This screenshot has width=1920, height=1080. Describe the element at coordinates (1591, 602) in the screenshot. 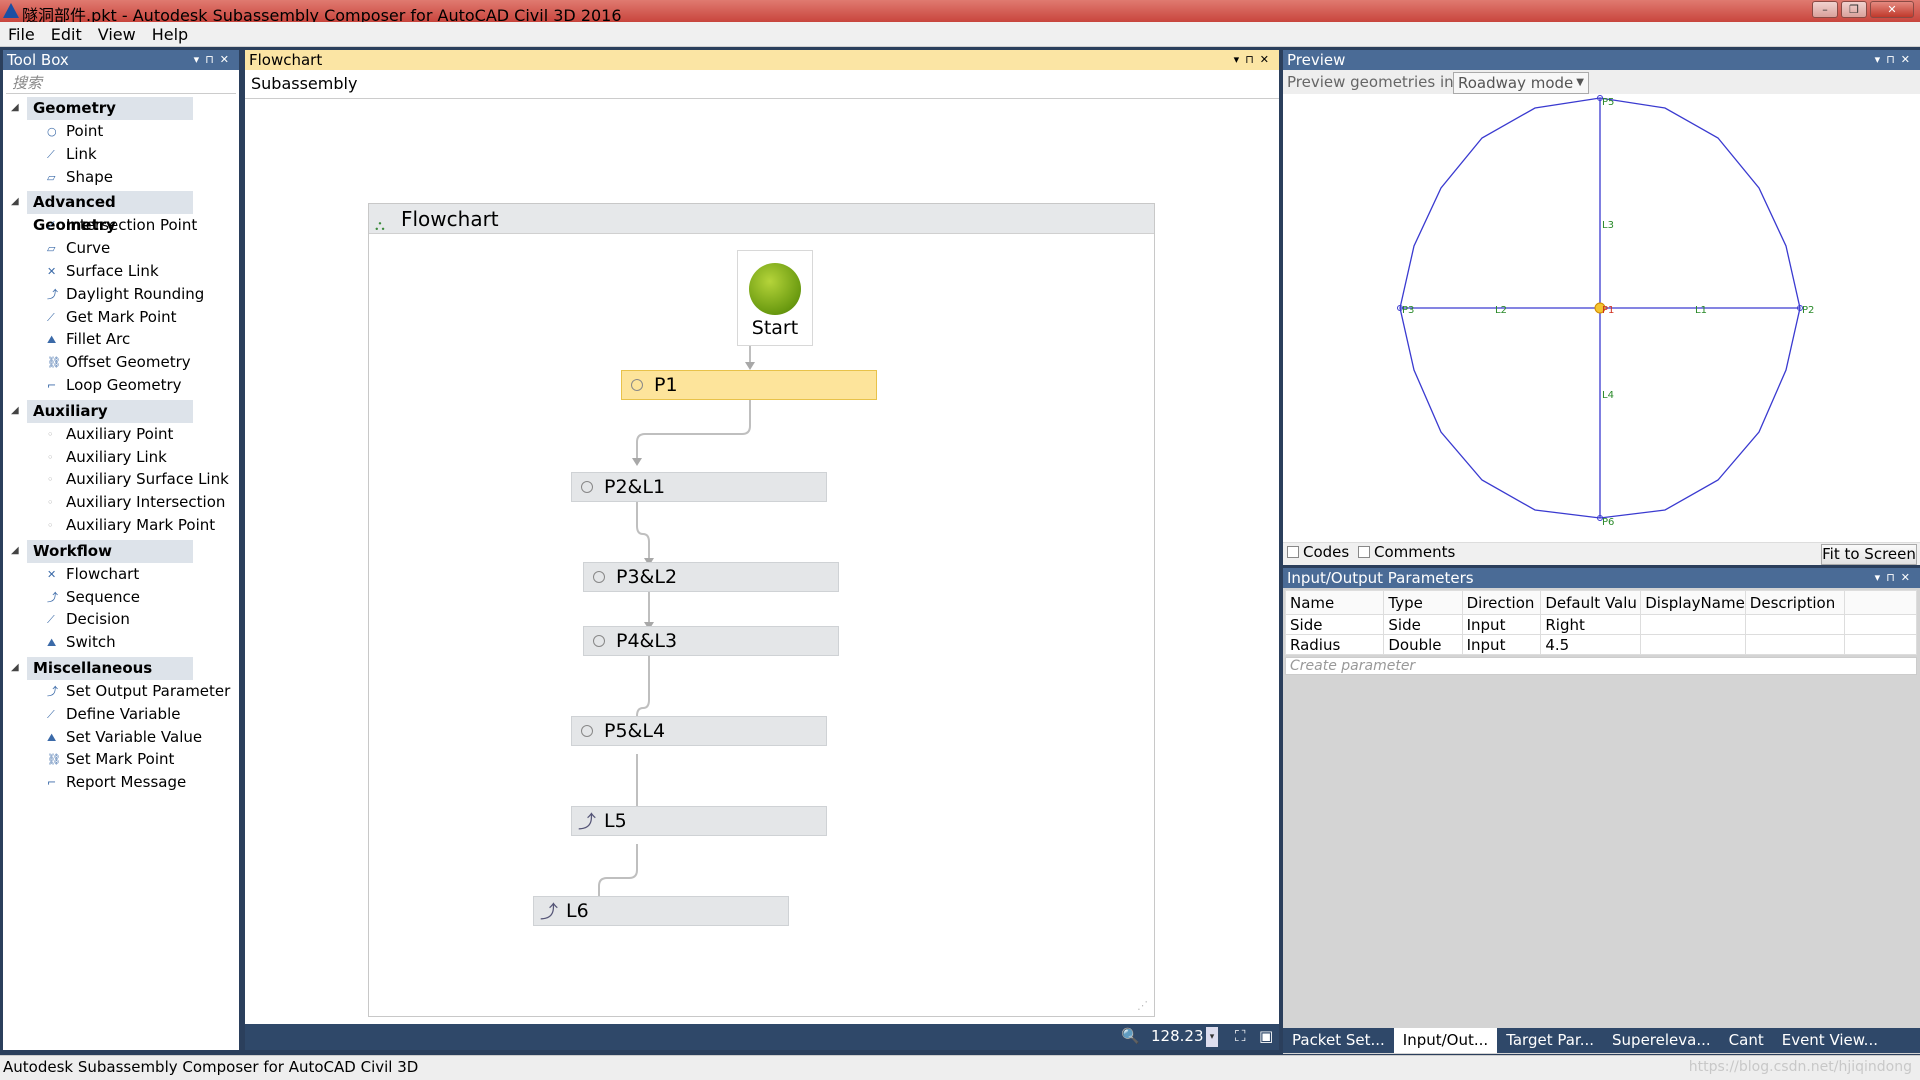

I see `column-header: Default Valu` at that location.